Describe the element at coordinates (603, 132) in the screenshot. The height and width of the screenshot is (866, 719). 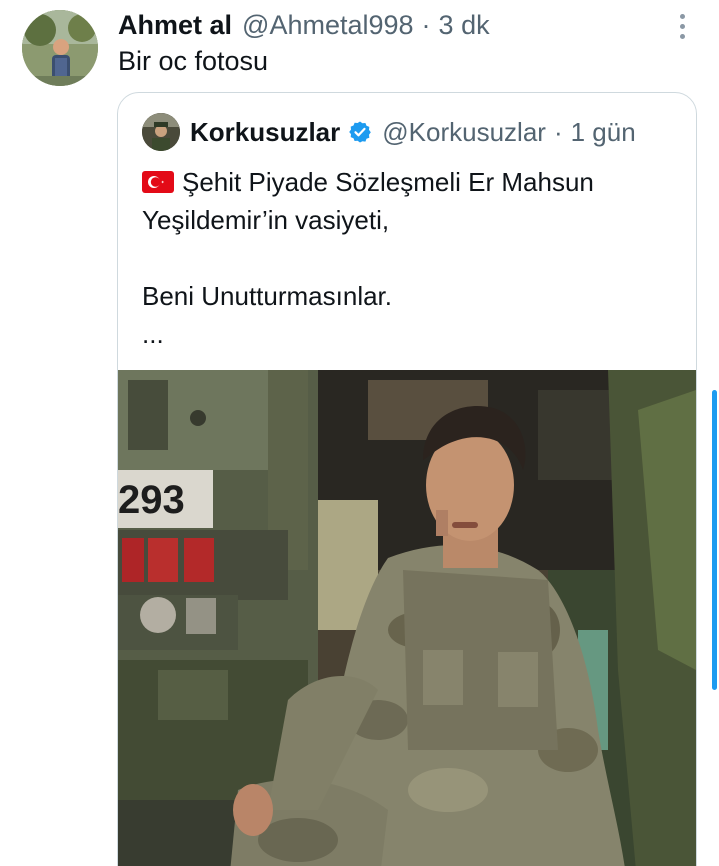
I see `quote-timestamp: 1 gün` at that location.